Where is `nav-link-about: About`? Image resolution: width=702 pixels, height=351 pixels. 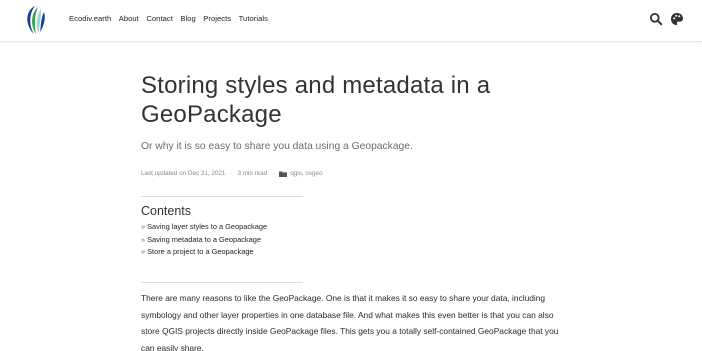
nav-link-about: About is located at coordinates (129, 18).